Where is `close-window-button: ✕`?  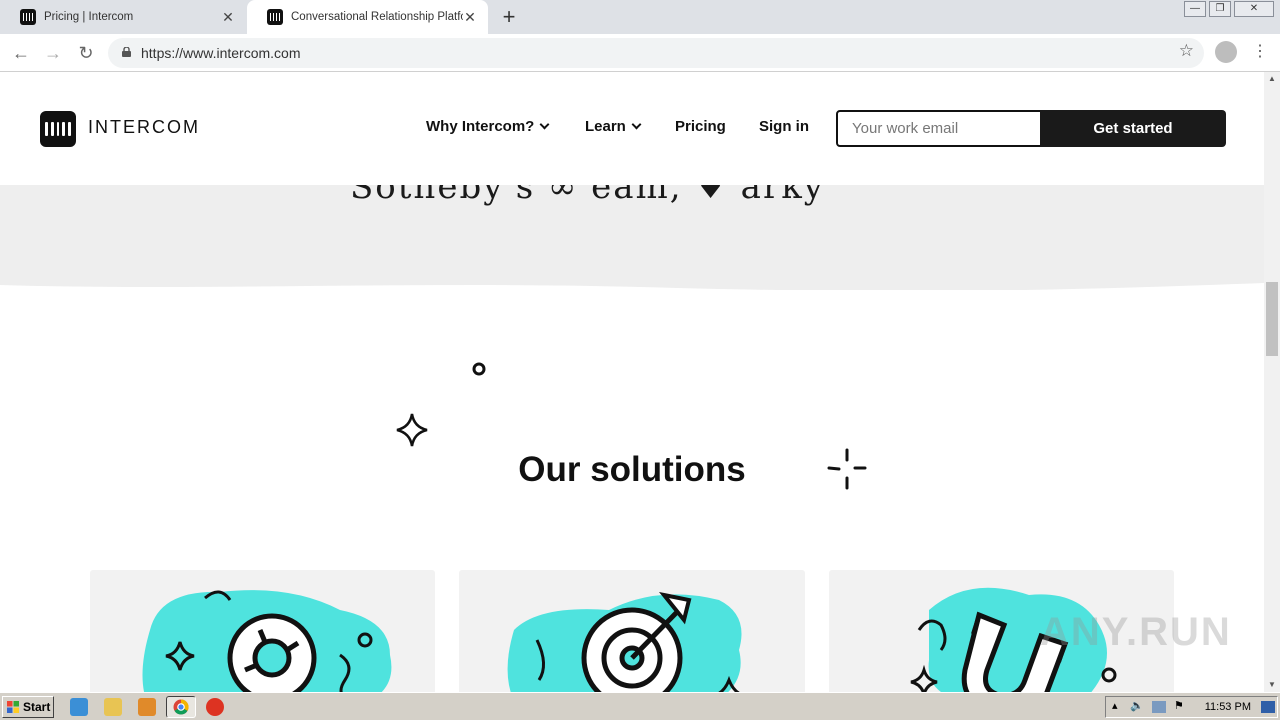
close-window-button: ✕ is located at coordinates (1254, 9).